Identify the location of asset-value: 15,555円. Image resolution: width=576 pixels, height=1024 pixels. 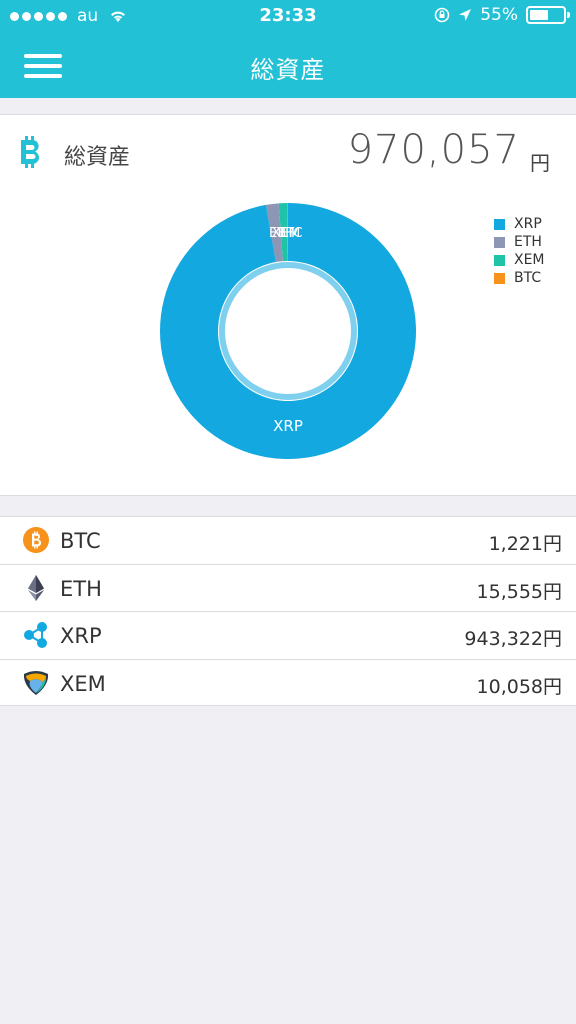
(519, 591).